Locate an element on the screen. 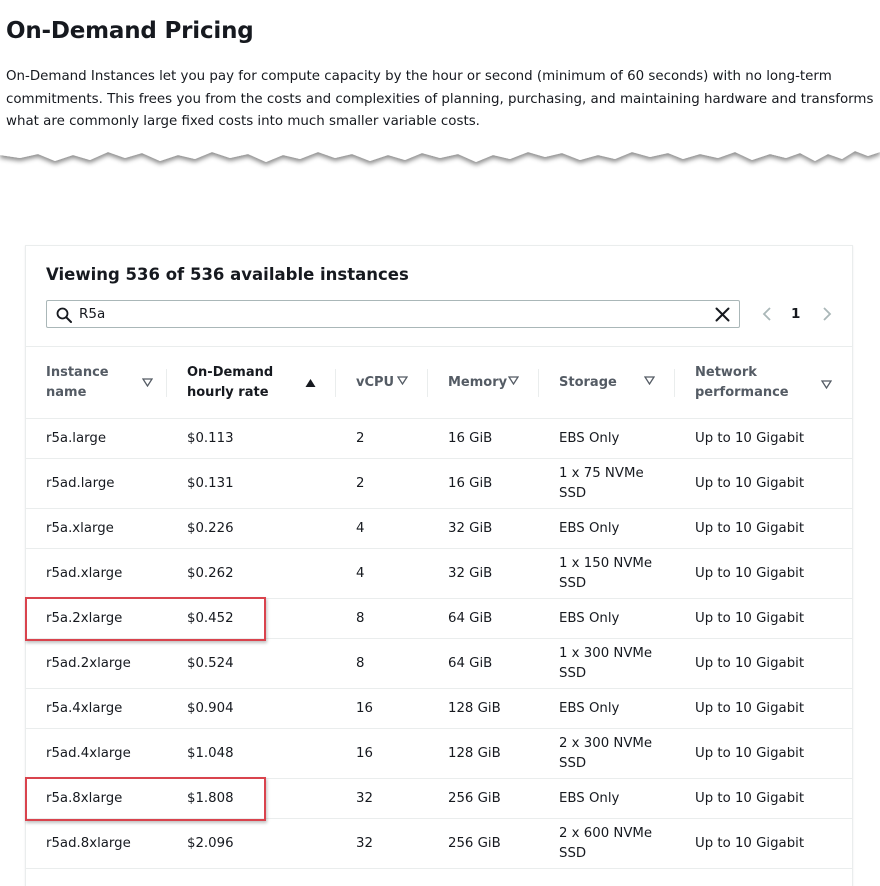 This screenshot has width=880, height=886. column-label: vCPU is located at coordinates (375, 382).